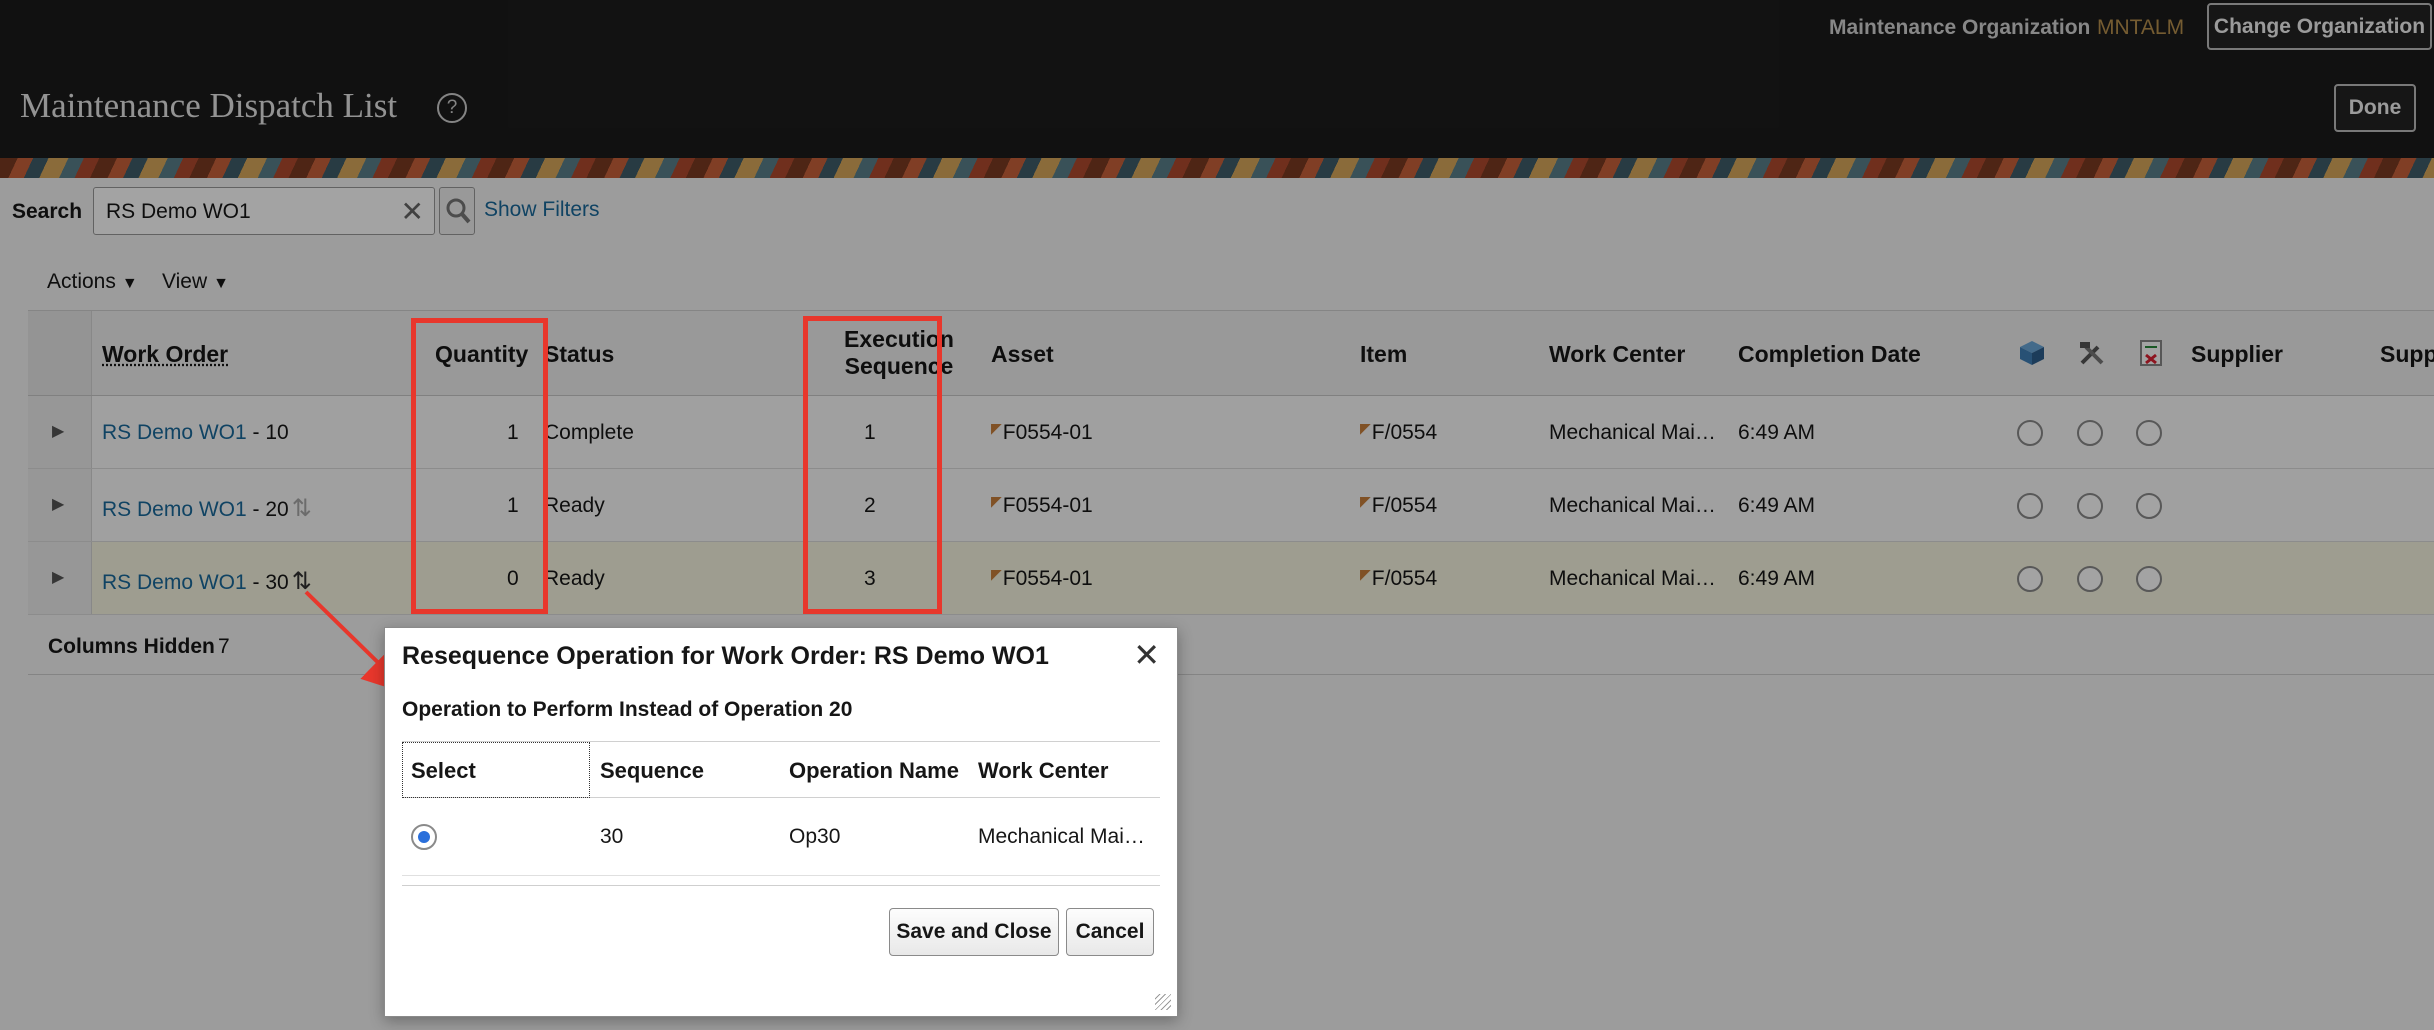  Describe the element at coordinates (652, 771) in the screenshot. I see `col-sequence: Sequence` at that location.